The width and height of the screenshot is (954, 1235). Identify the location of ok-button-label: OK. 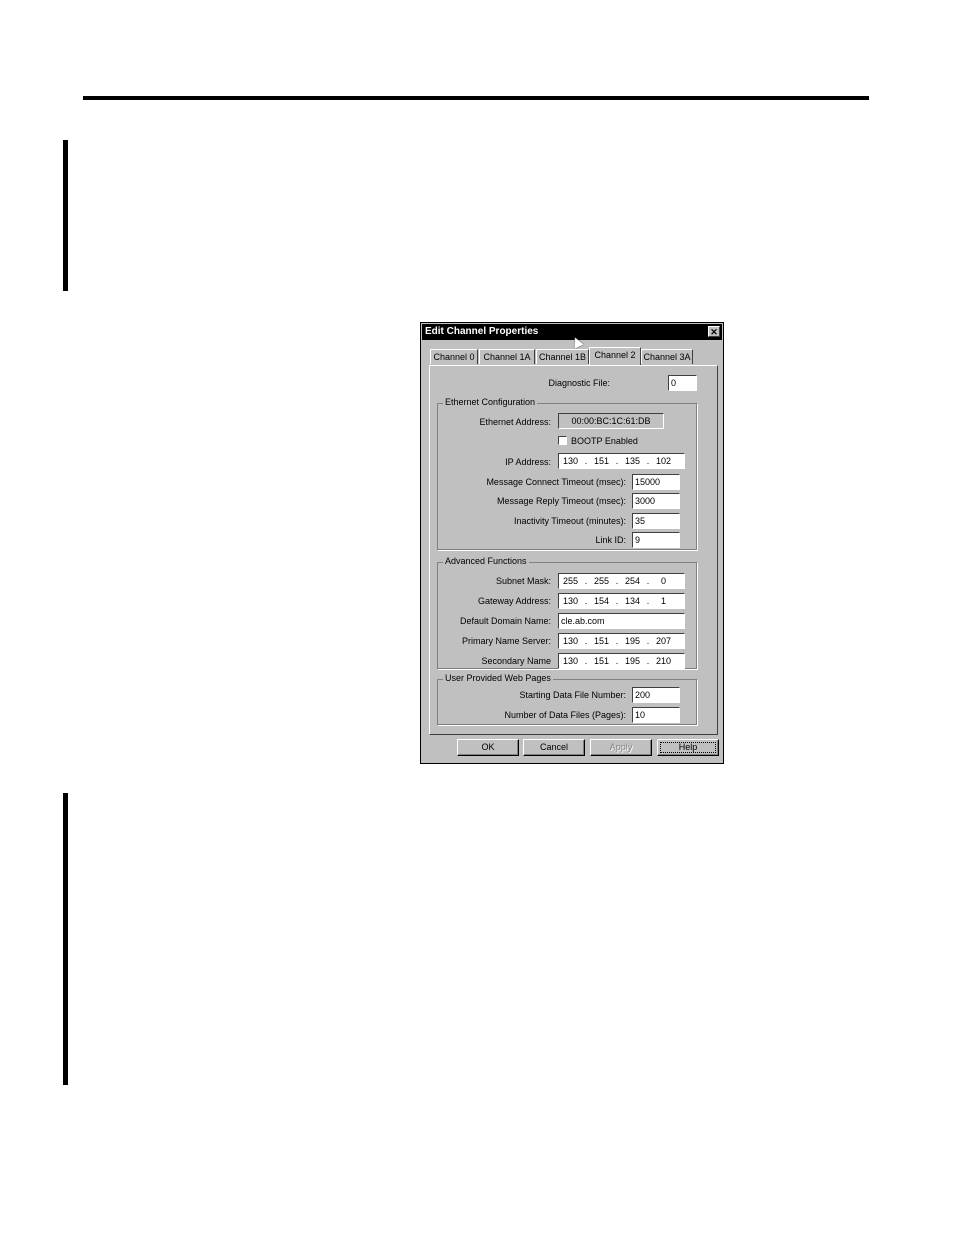
(488, 747).